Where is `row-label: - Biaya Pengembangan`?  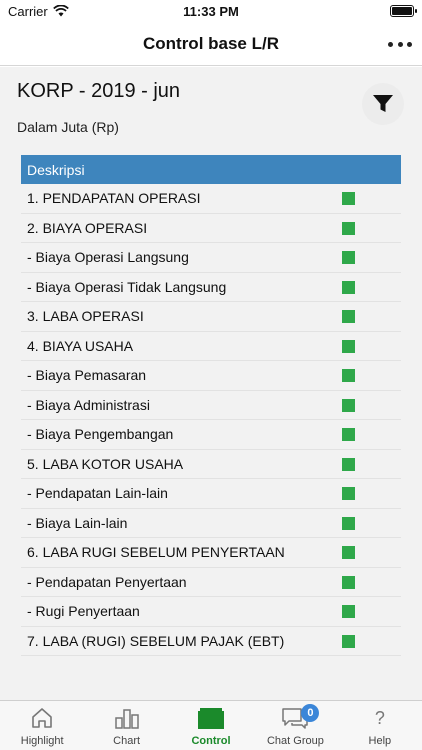 row-label: - Biaya Pengembangan is located at coordinates (100, 434).